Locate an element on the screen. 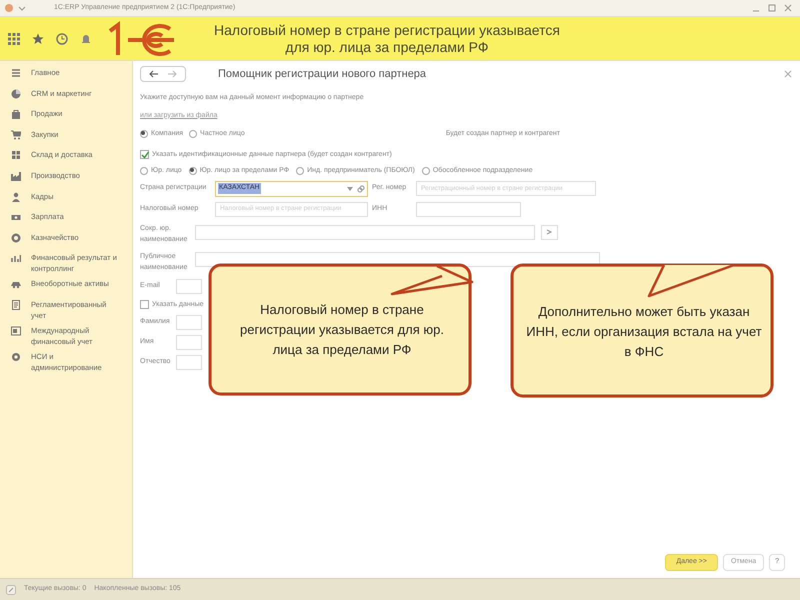  forward-arrow-icon is located at coordinates (172, 74).